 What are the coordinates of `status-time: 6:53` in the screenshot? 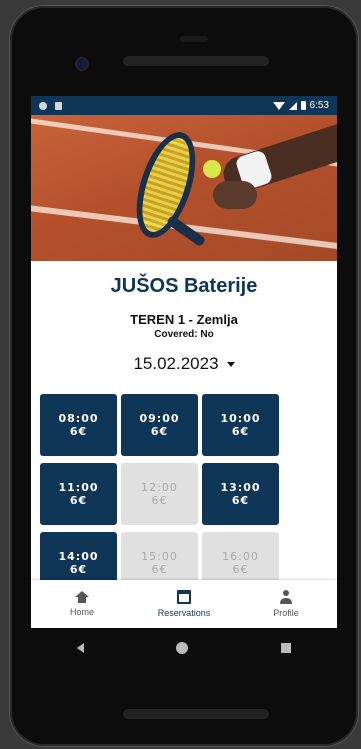 It's located at (319, 105).